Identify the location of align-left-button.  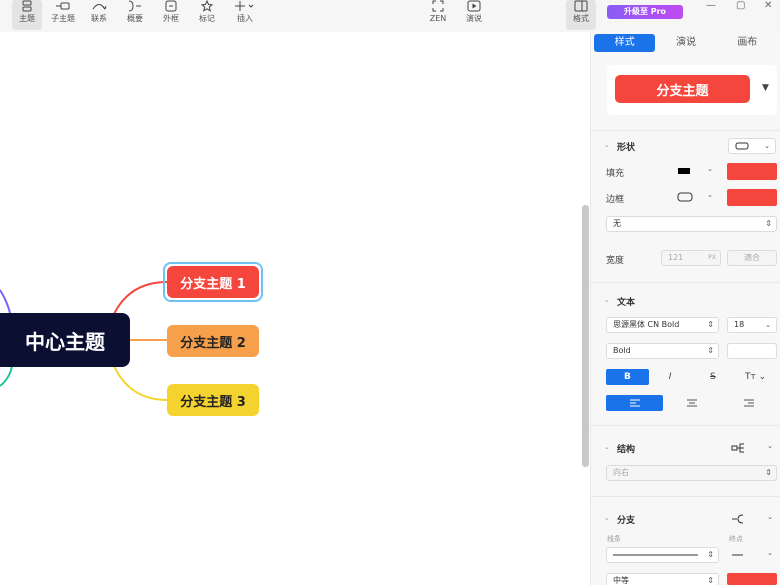
(634, 403).